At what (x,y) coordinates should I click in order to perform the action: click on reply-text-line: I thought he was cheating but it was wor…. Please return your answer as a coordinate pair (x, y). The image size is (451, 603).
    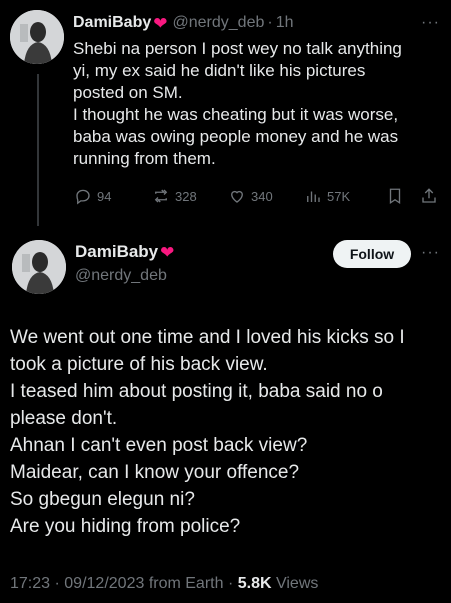
    Looking at the image, I should click on (236, 114).